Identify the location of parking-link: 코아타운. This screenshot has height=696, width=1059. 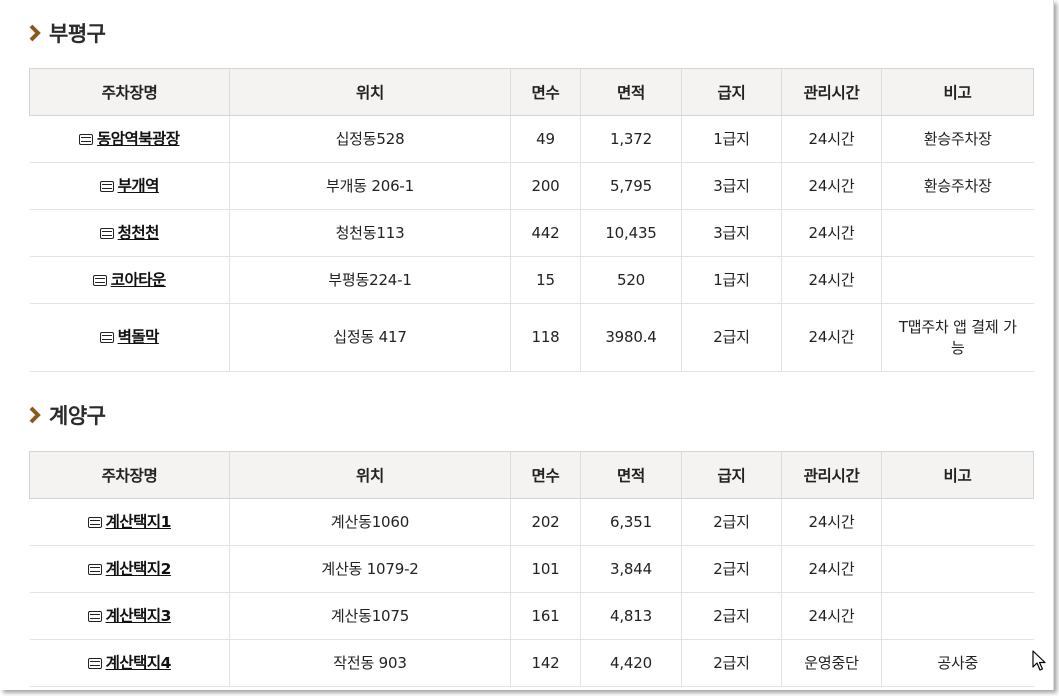
(139, 280).